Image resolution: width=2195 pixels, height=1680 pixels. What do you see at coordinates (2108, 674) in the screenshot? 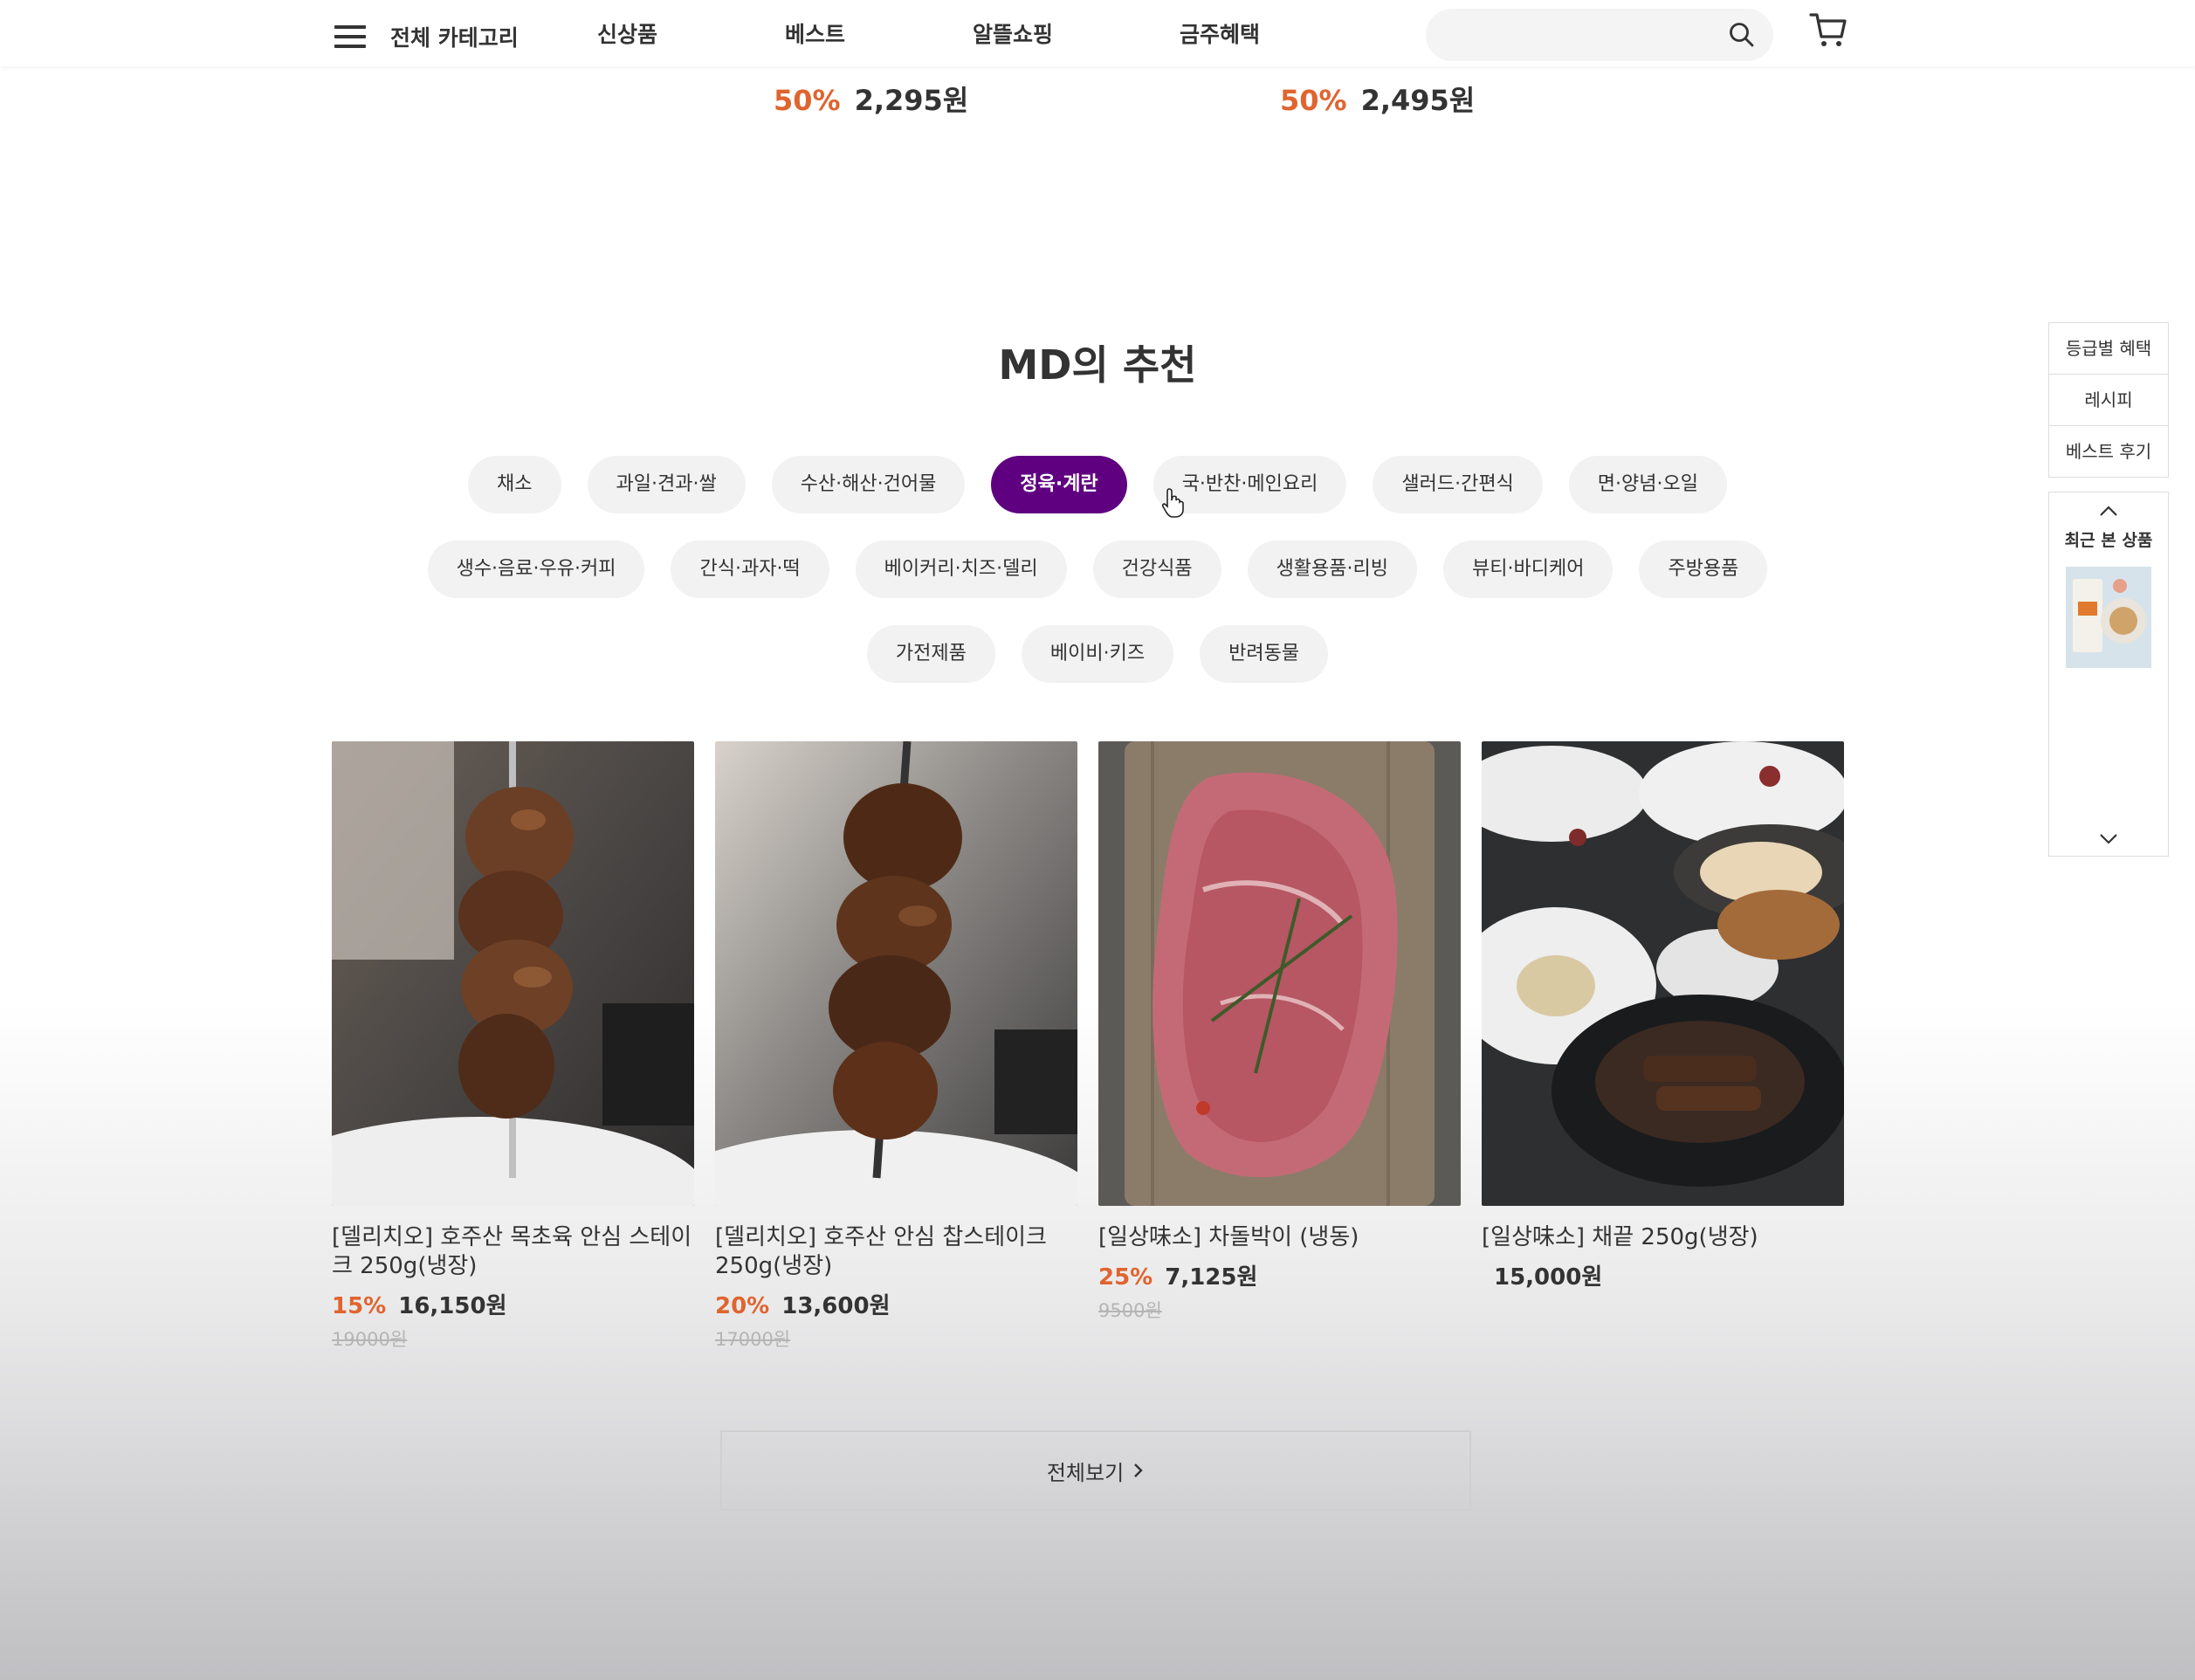
I see `recent-products-panel: 최근 본 상품` at bounding box center [2108, 674].